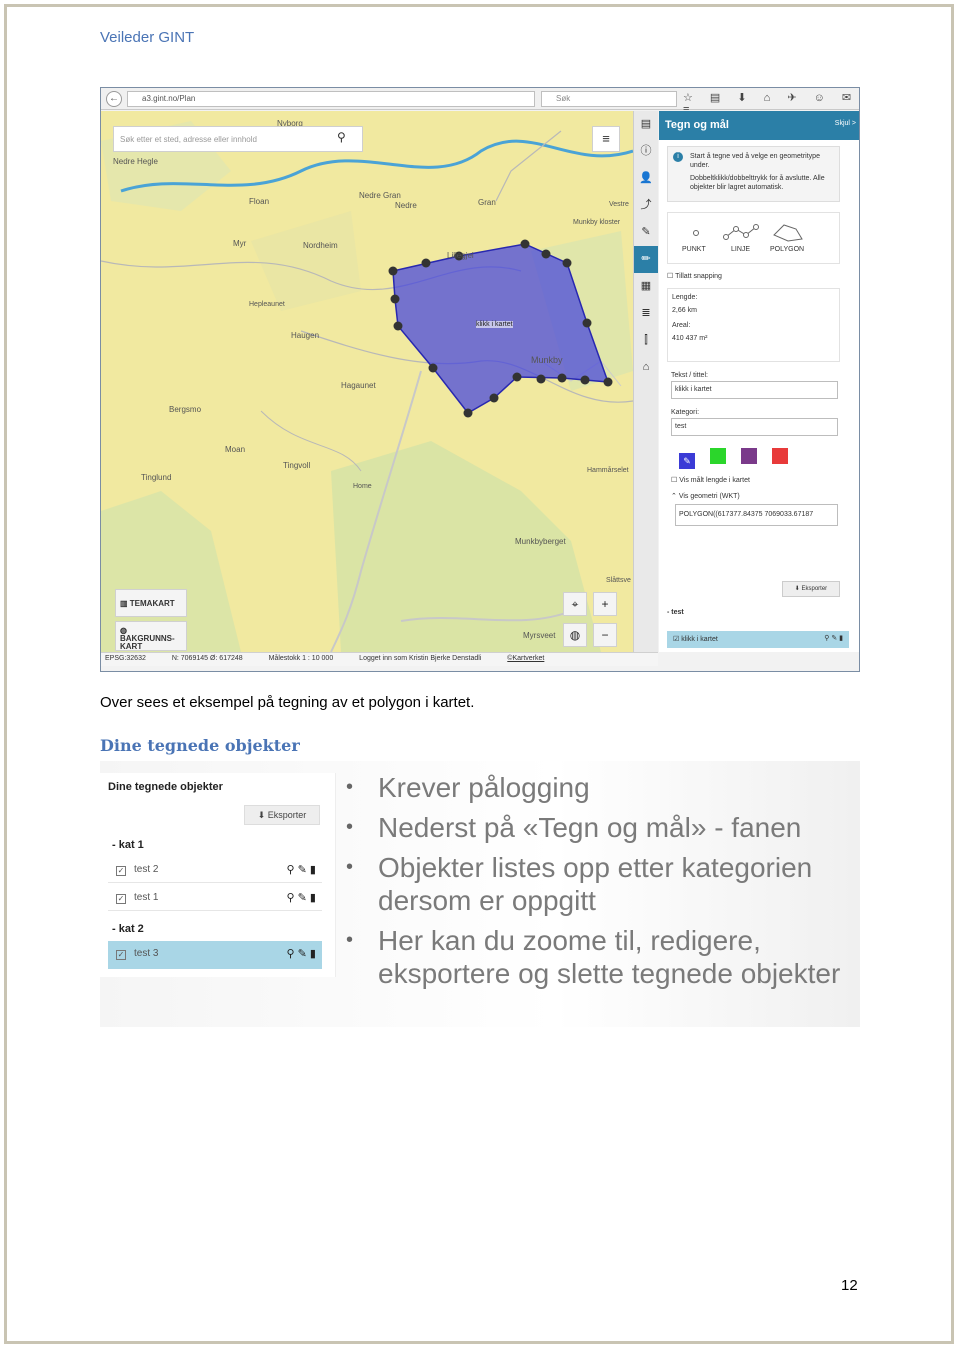 The width and height of the screenshot is (960, 1352). Describe the element at coordinates (765, 496) in the screenshot. I see `show-wkt-toggle: ⌃ Vis geometri (WKT)` at that location.